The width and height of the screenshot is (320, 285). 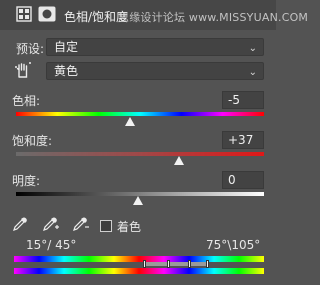 What do you see at coordinates (51, 225) in the screenshot?
I see `eyedropper-plus-icon` at bounding box center [51, 225].